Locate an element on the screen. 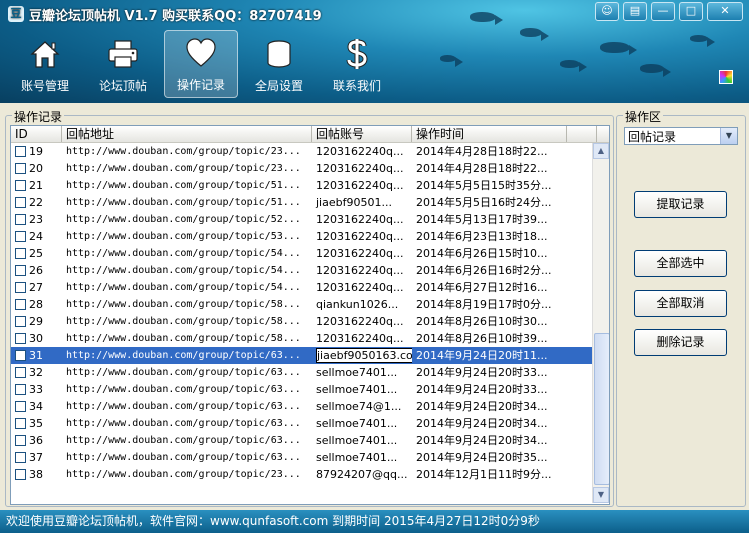 The width and height of the screenshot is (749, 533). scroll-up-icon: ▲ is located at coordinates (601, 151).